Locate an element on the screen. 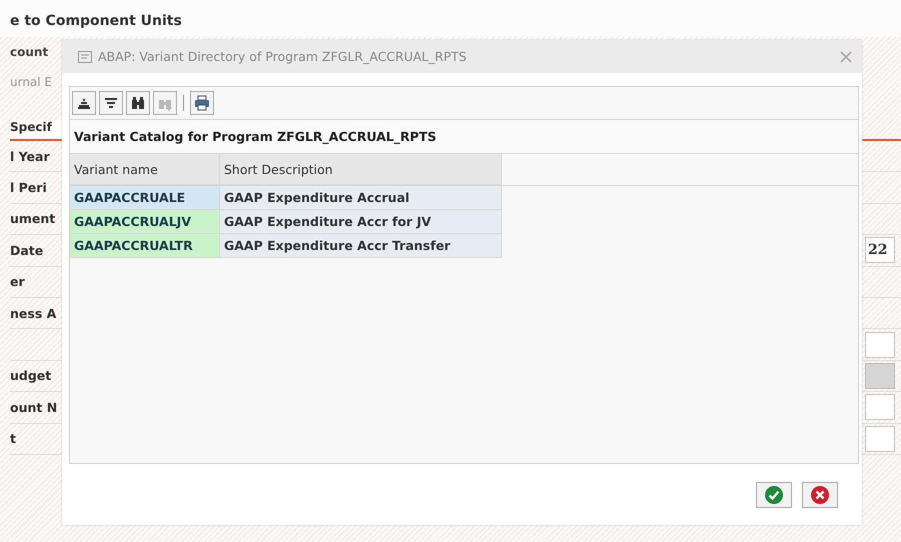  cancel-icon is located at coordinates (820, 494).